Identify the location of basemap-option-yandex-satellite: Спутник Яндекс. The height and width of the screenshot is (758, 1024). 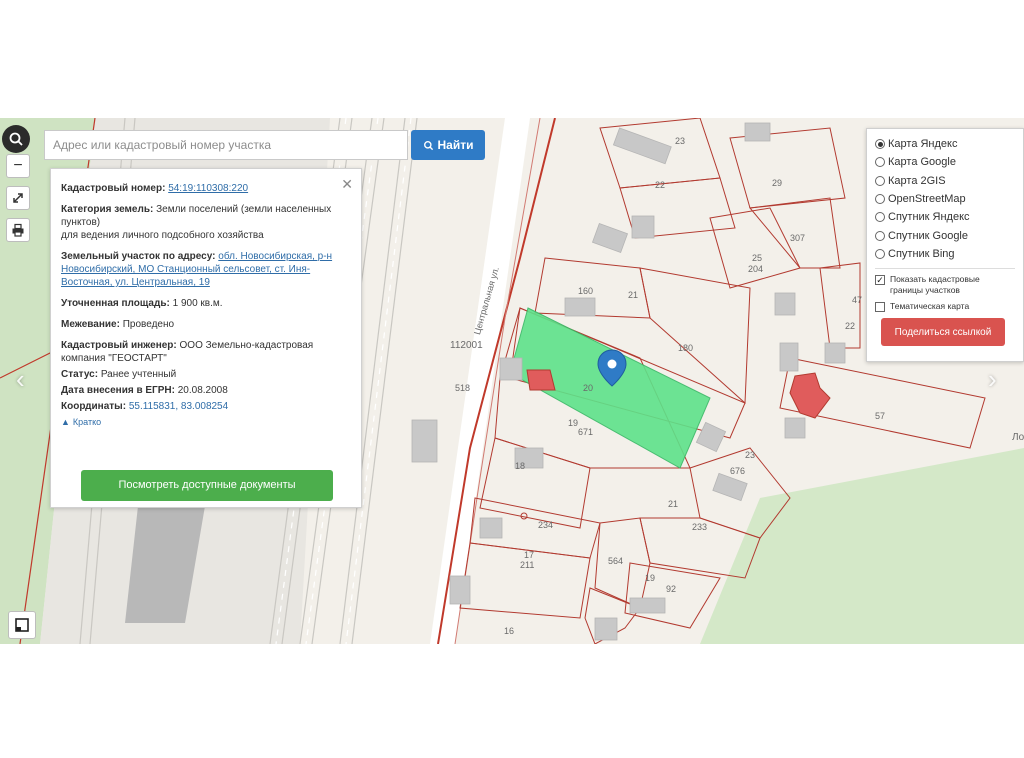
(945, 217).